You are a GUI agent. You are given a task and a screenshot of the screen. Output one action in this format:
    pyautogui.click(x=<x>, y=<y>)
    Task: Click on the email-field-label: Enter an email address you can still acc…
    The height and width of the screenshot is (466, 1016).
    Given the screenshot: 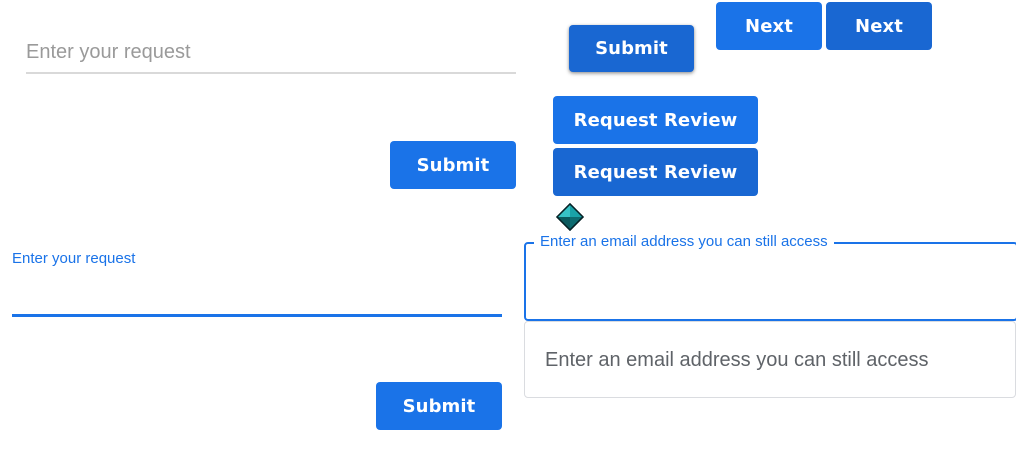 What is the action you would take?
    pyautogui.click(x=684, y=242)
    